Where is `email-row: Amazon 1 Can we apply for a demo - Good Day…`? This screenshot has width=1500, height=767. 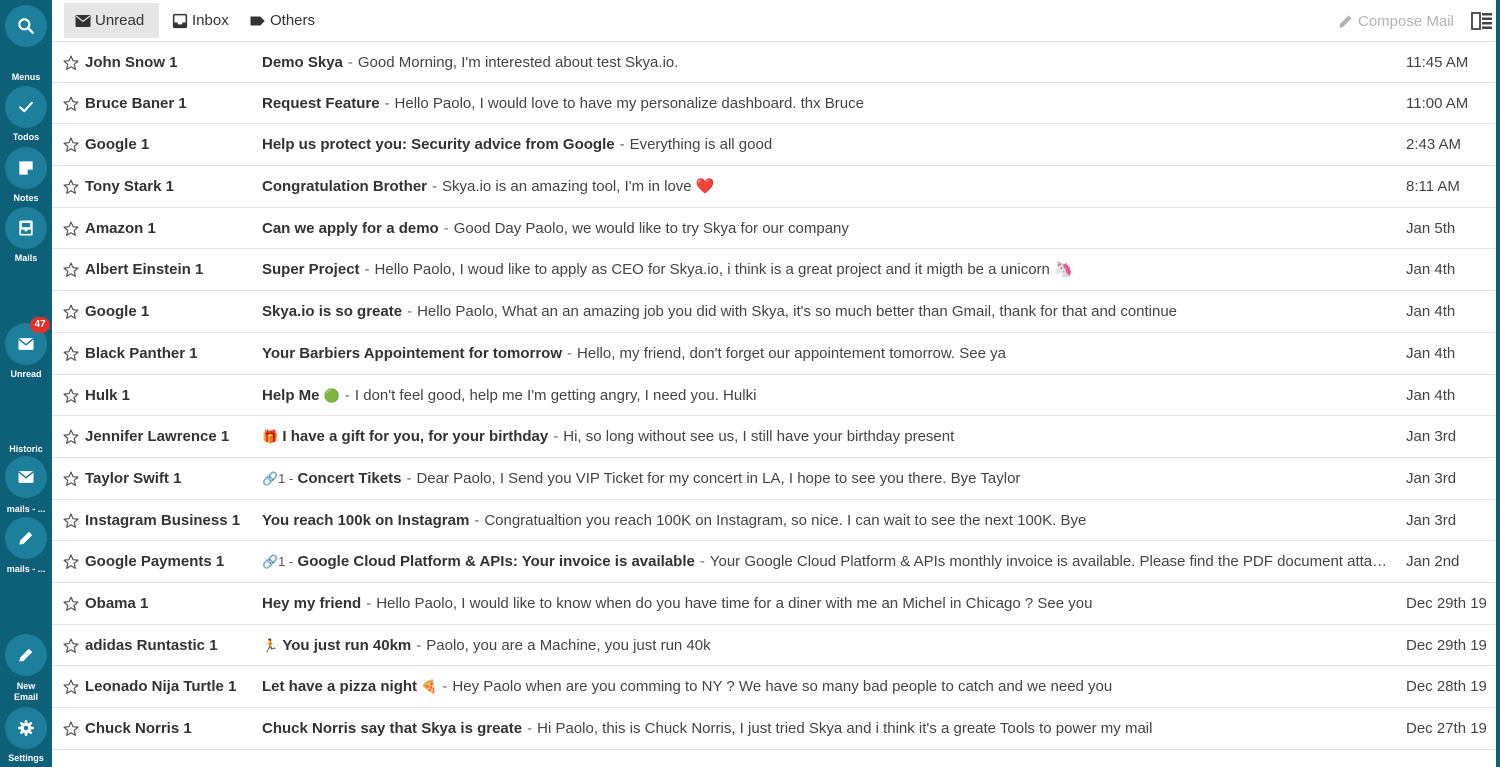 email-row: Amazon 1 Can we apply for a demo - Good Day… is located at coordinates (774, 229).